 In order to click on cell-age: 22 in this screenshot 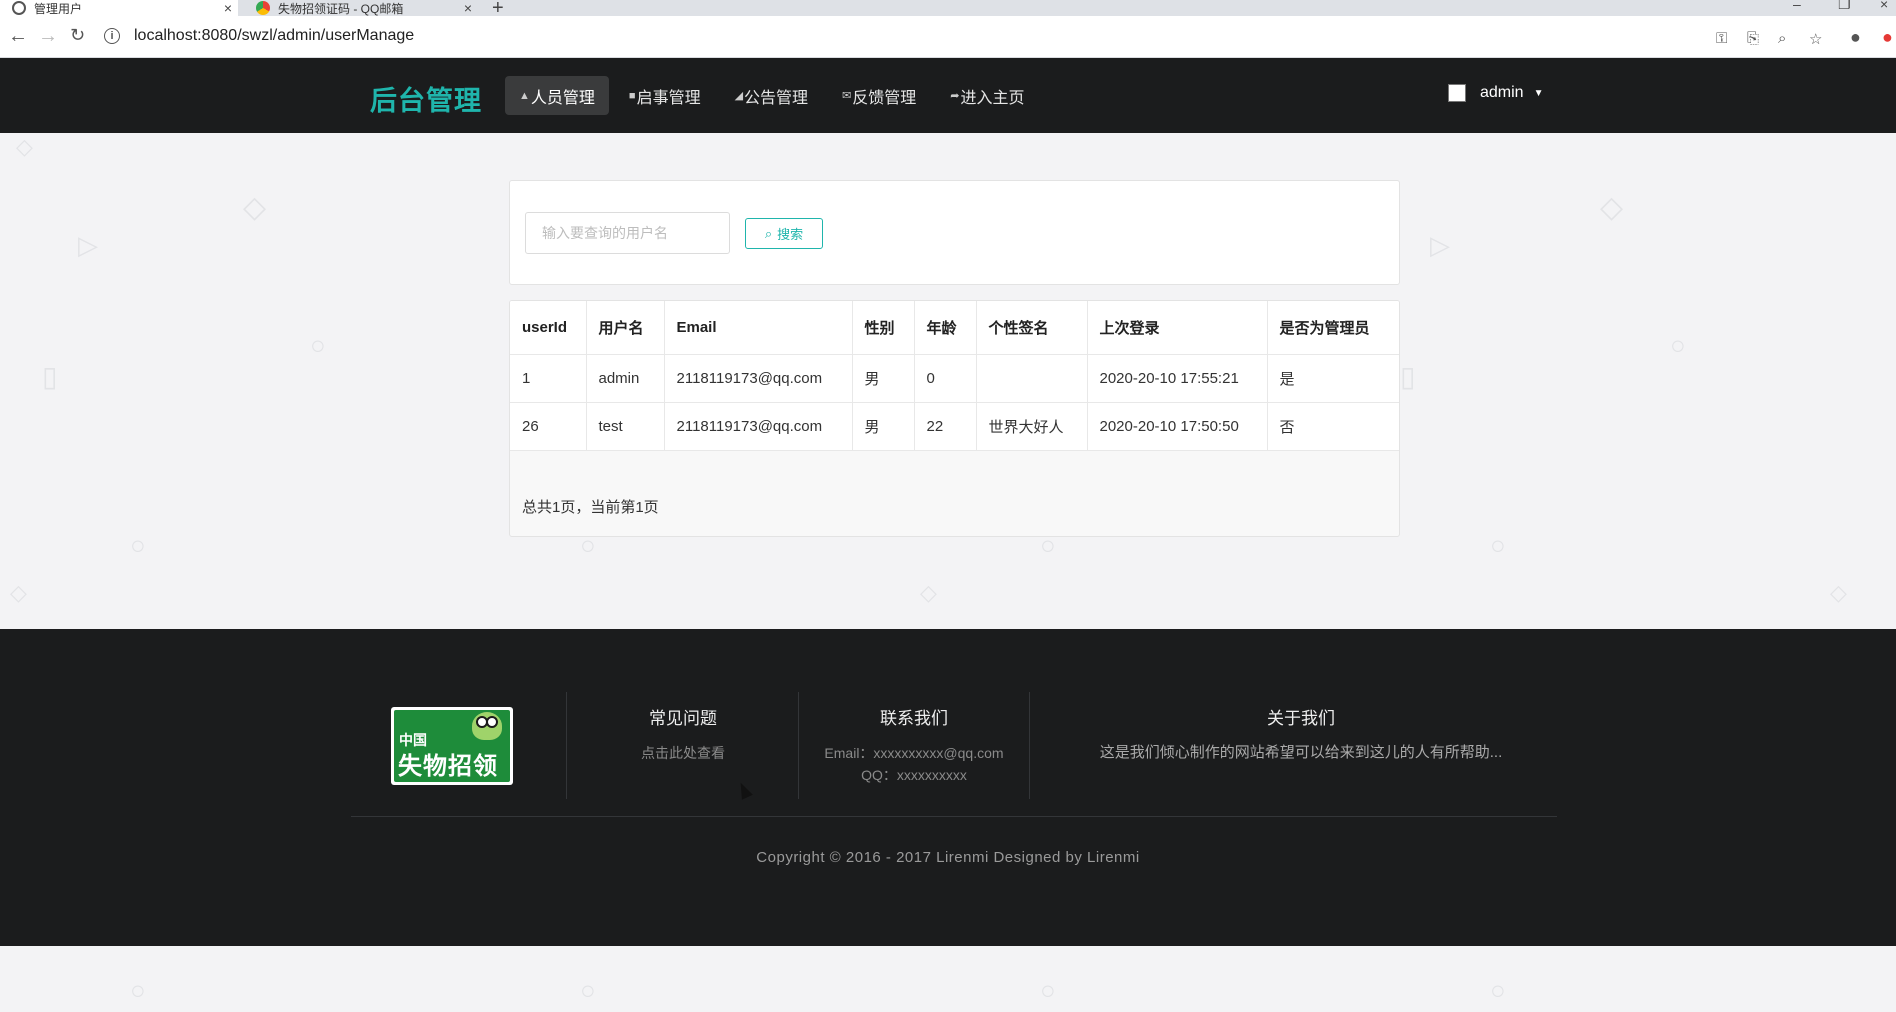, I will do `click(945, 426)`.